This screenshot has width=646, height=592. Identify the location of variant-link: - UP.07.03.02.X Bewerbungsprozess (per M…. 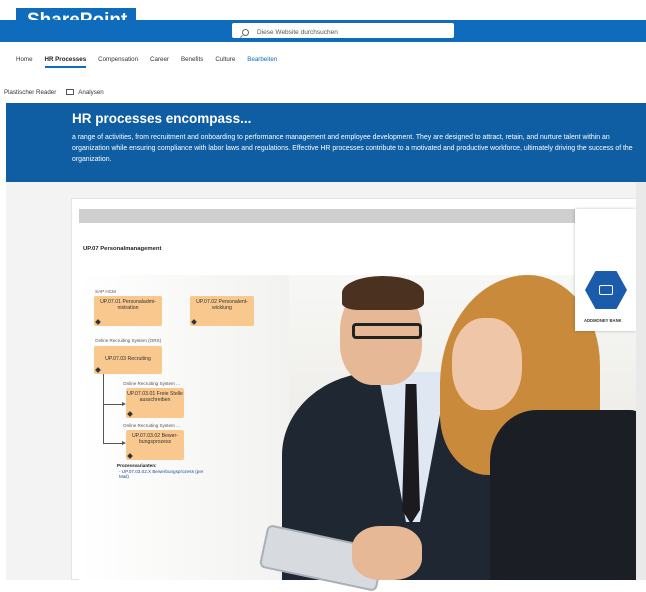
(162, 474).